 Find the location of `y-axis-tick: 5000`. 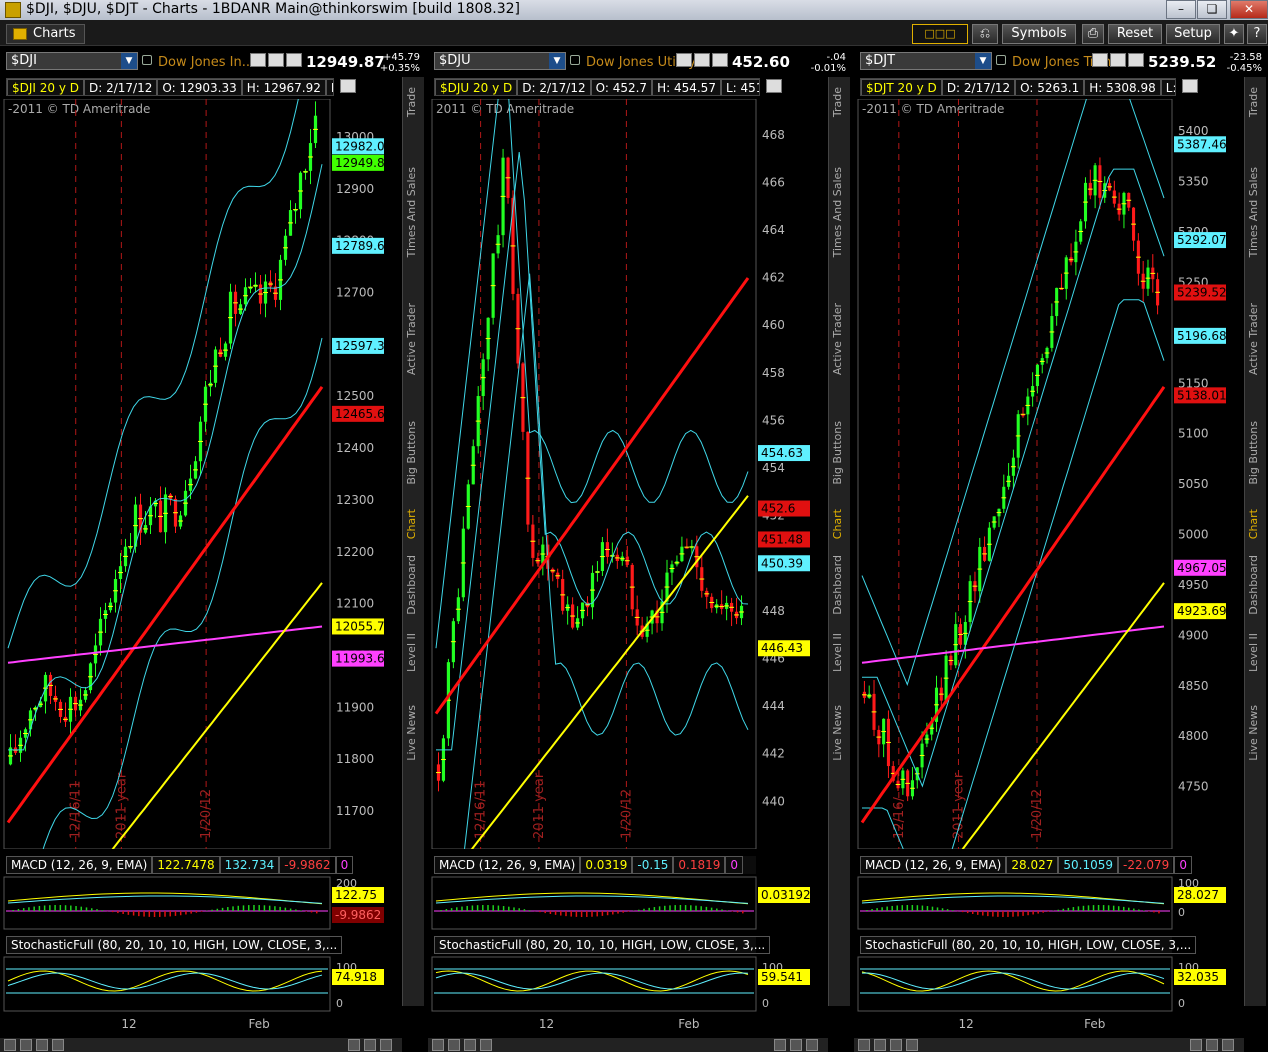

y-axis-tick: 5000 is located at coordinates (1193, 535).